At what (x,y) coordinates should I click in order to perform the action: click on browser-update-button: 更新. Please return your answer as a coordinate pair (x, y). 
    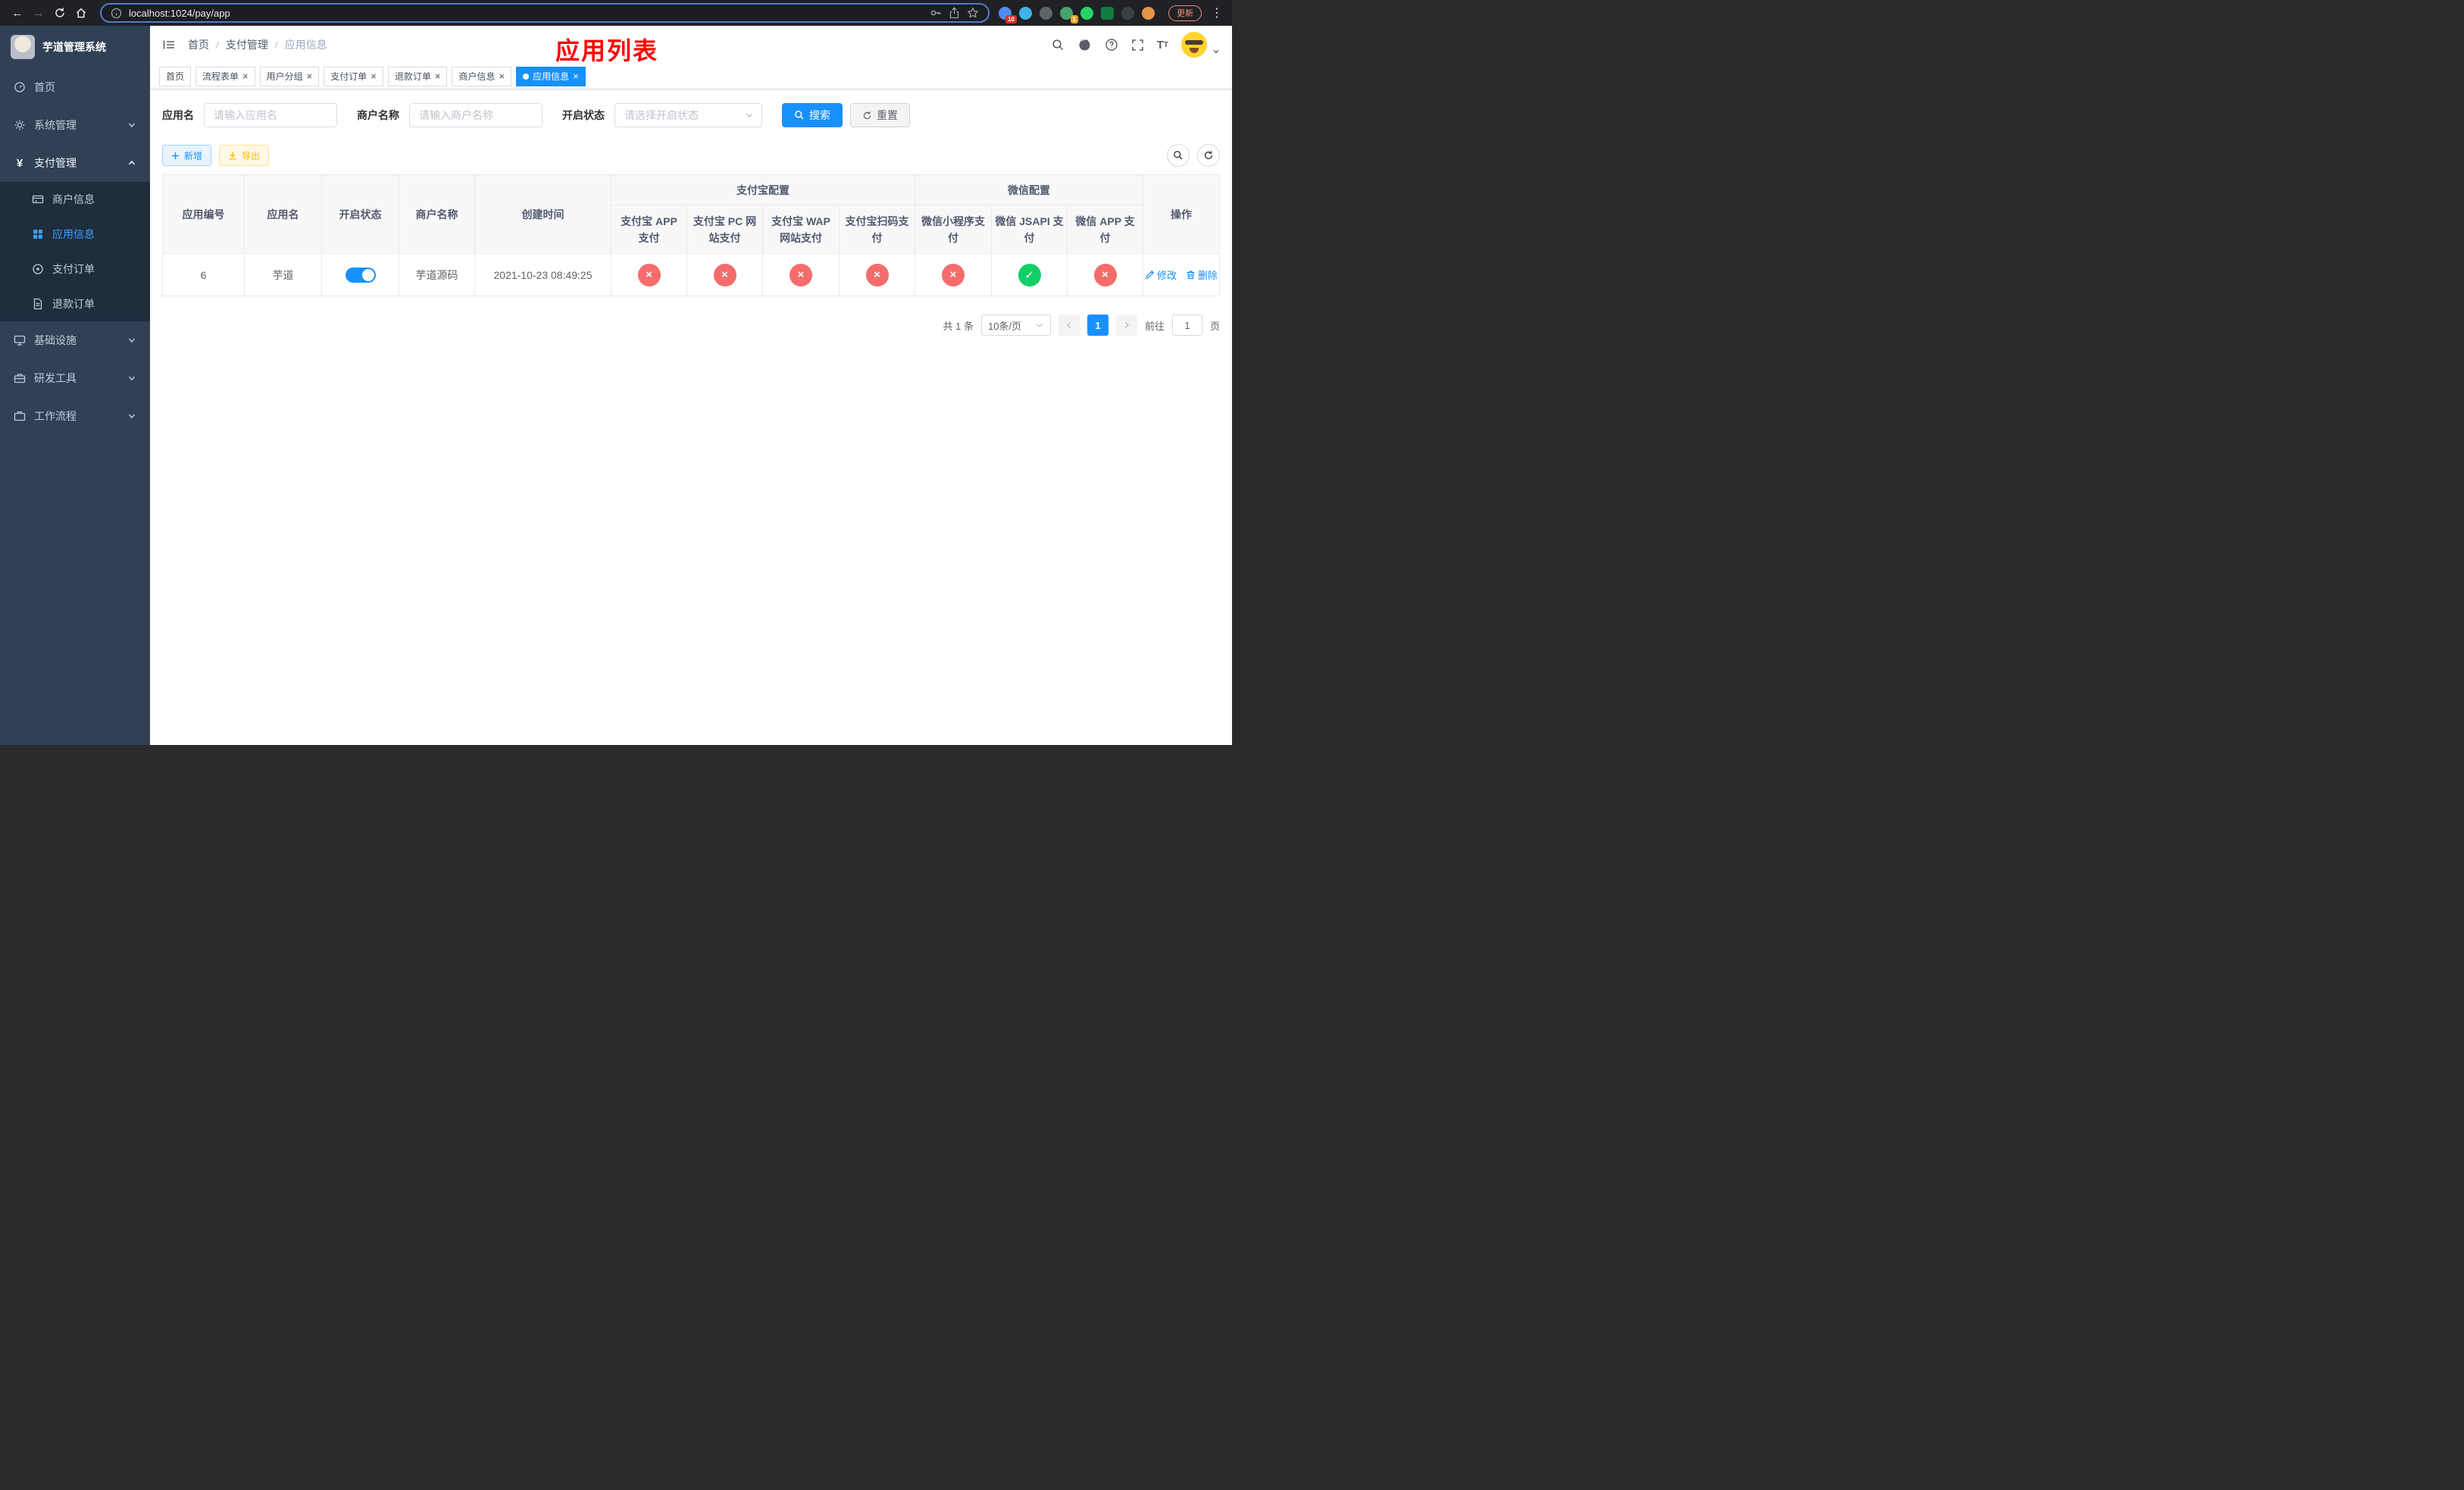
    Looking at the image, I should click on (1185, 13).